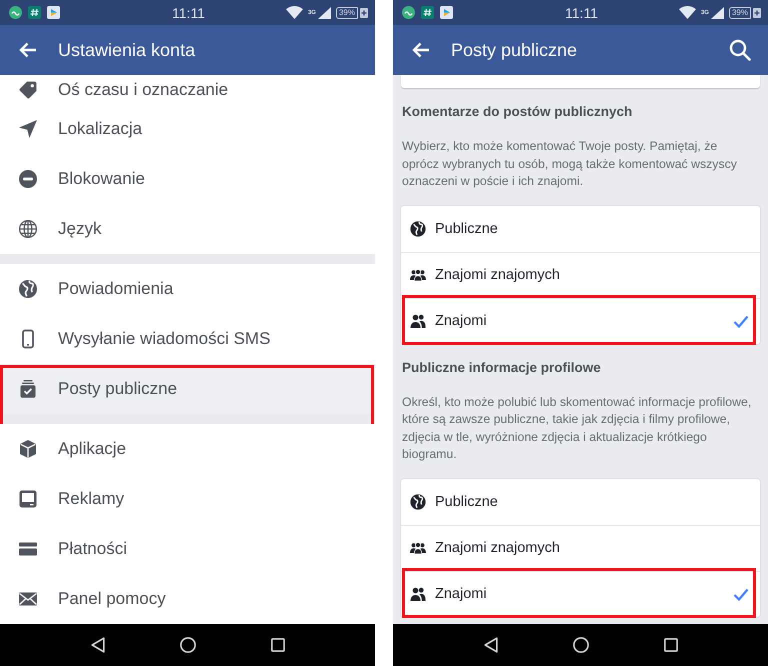 The width and height of the screenshot is (768, 666). Describe the element at coordinates (517, 112) in the screenshot. I see `section-heading: Komentarze do postów publicznych` at that location.